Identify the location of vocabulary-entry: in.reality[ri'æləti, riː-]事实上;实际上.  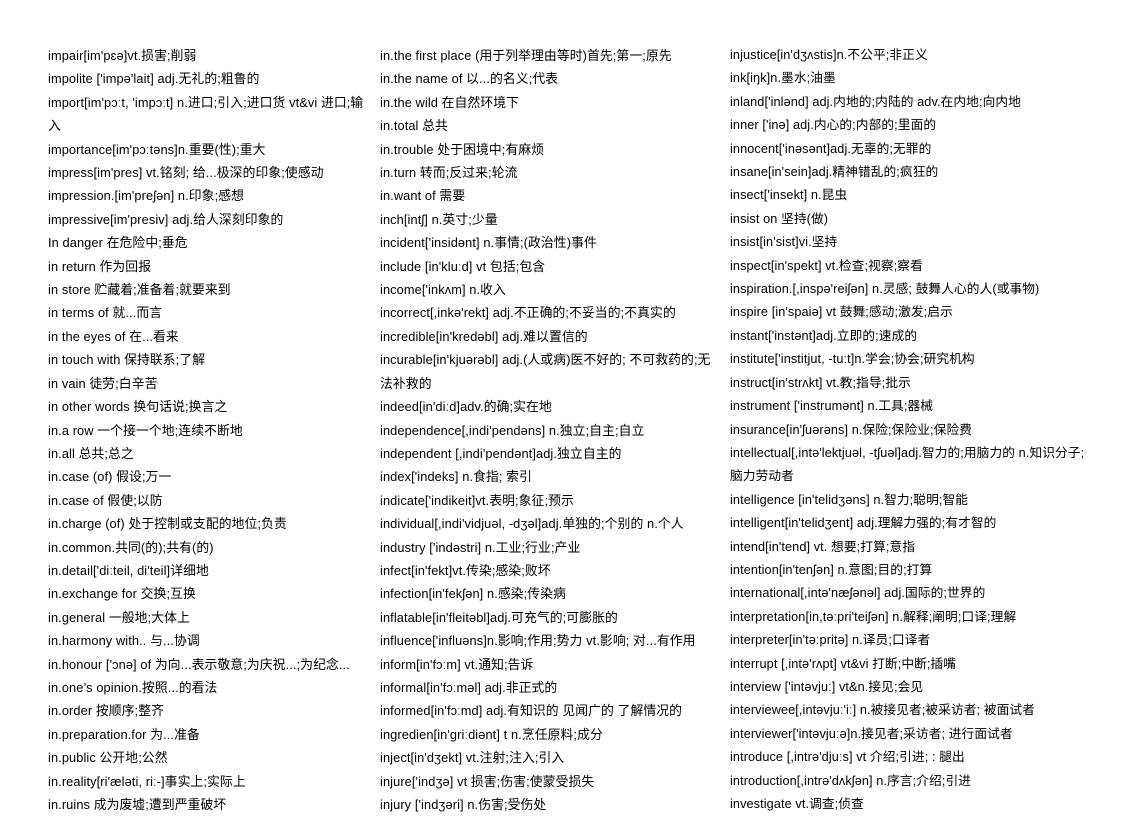
(147, 781).